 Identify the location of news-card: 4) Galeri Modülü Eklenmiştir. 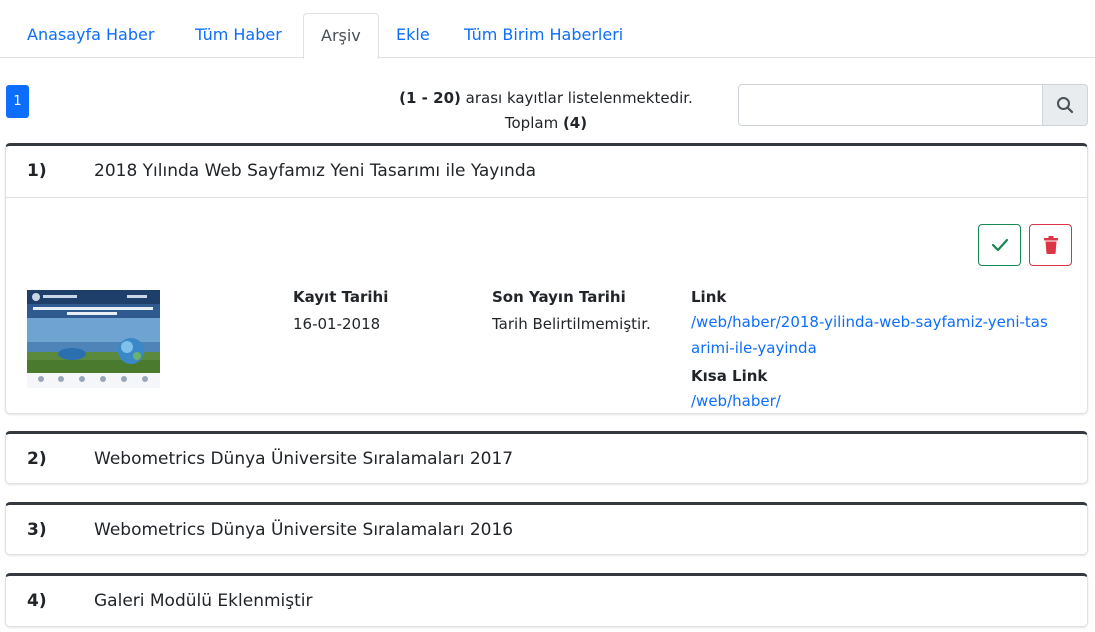
(546, 600).